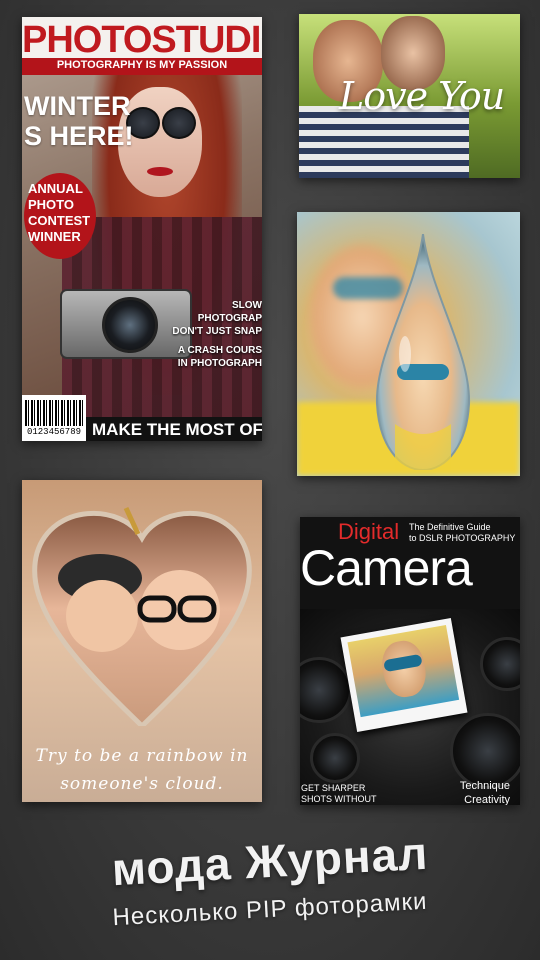  Describe the element at coordinates (386, 568) in the screenshot. I see `magazine-title: Camera` at that location.